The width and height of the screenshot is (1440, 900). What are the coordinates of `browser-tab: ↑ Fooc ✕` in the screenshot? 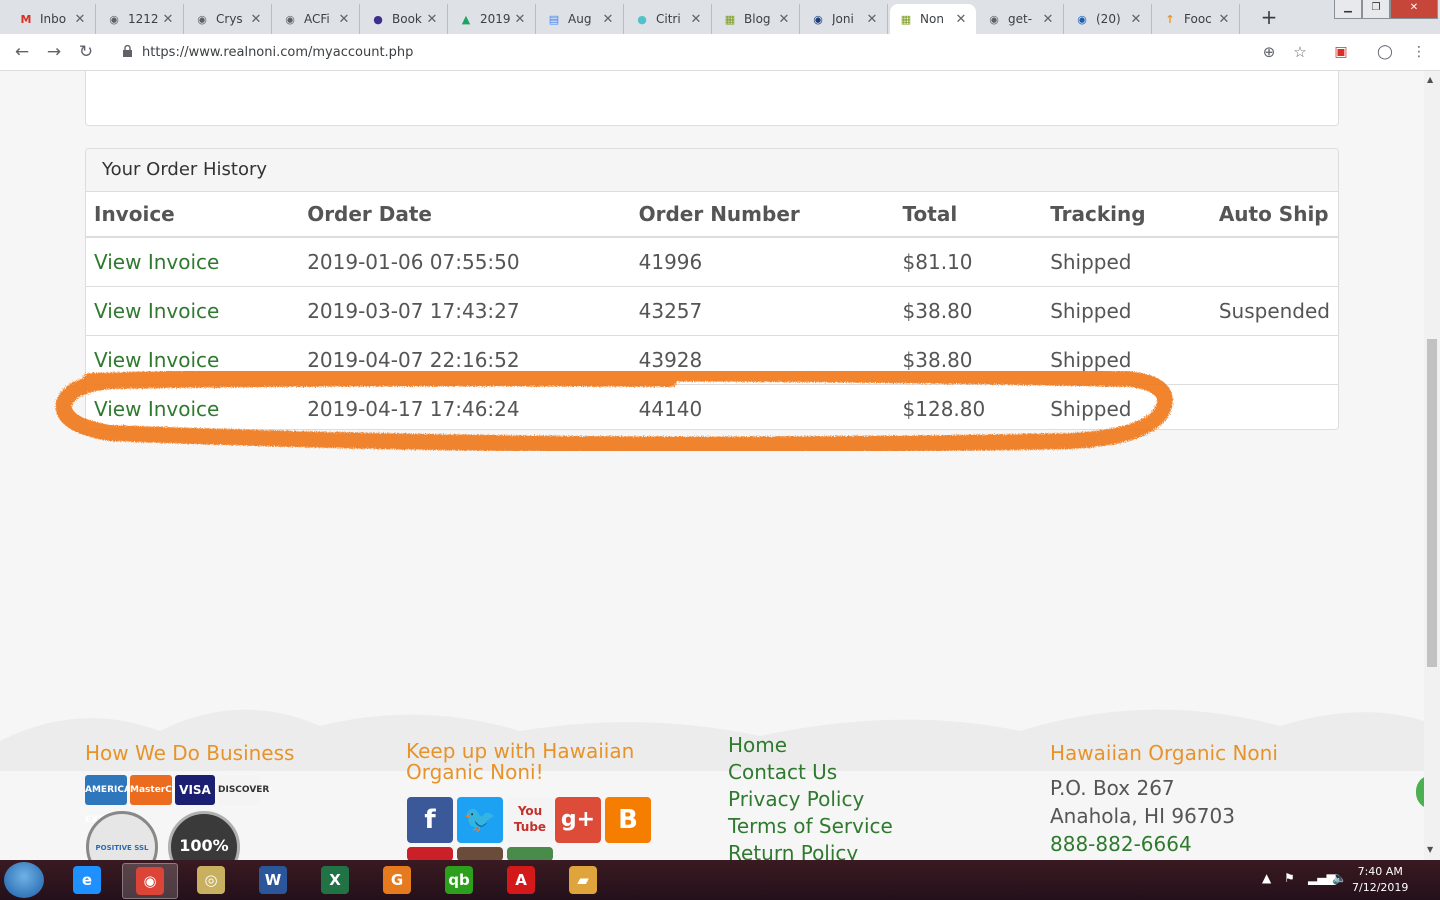 It's located at (1197, 19).